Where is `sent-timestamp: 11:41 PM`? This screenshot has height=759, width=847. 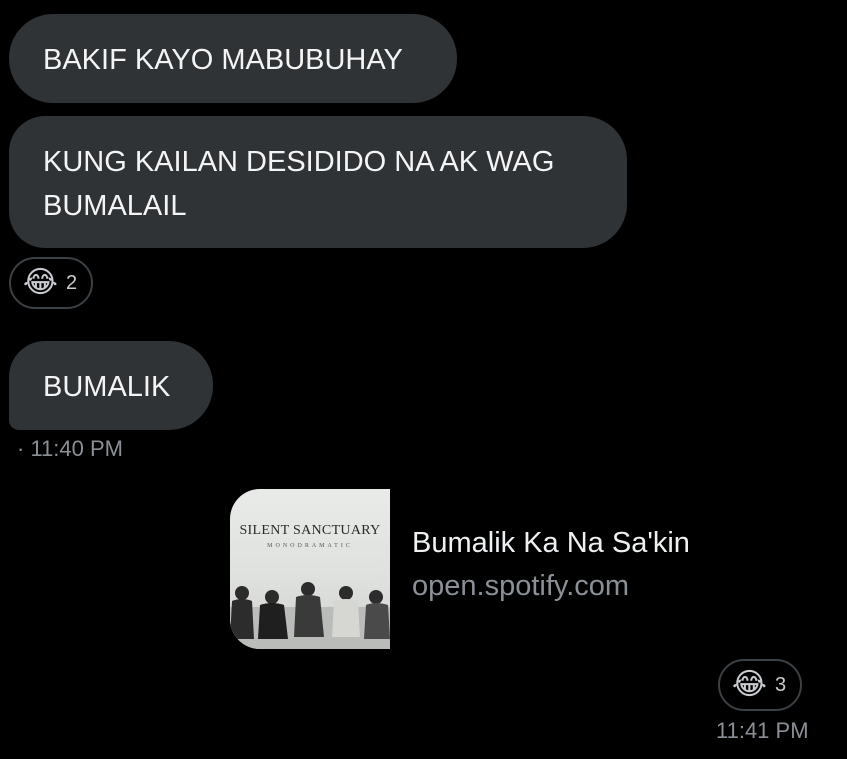 sent-timestamp: 11:41 PM is located at coordinates (762, 730).